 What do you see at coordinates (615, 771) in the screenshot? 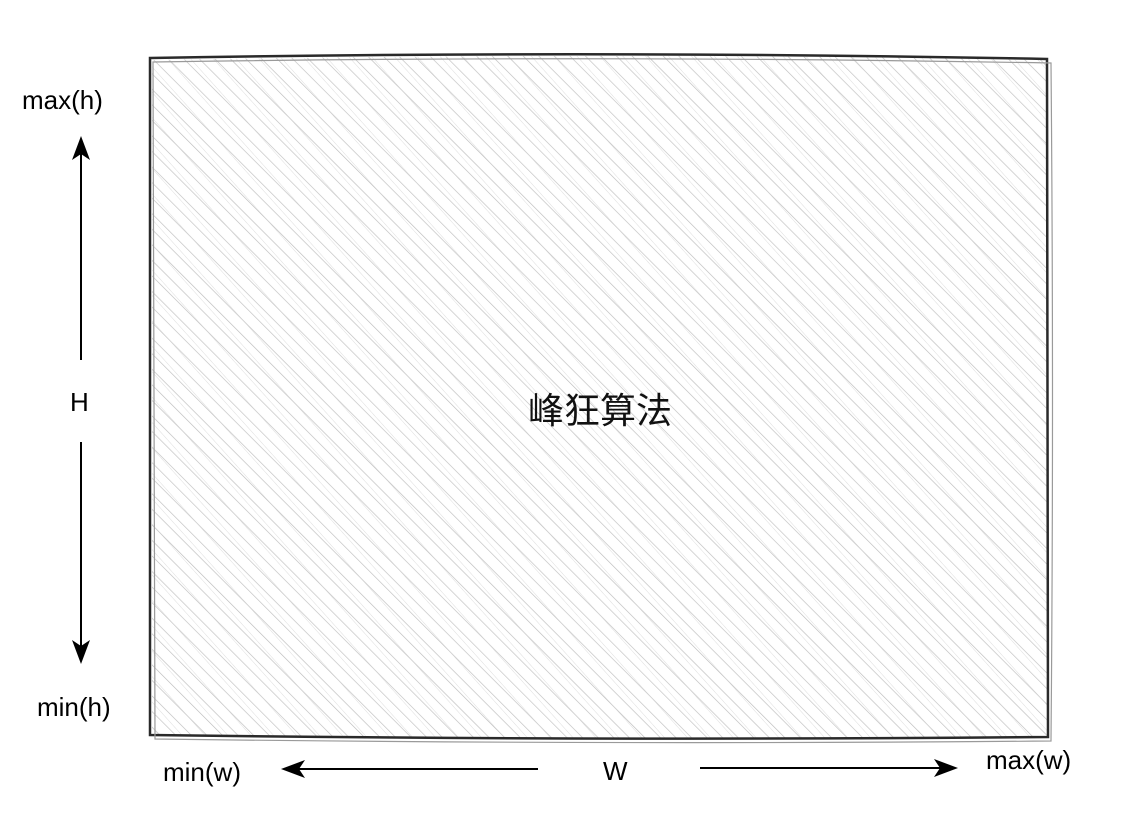
I see `w-label: W` at bounding box center [615, 771].